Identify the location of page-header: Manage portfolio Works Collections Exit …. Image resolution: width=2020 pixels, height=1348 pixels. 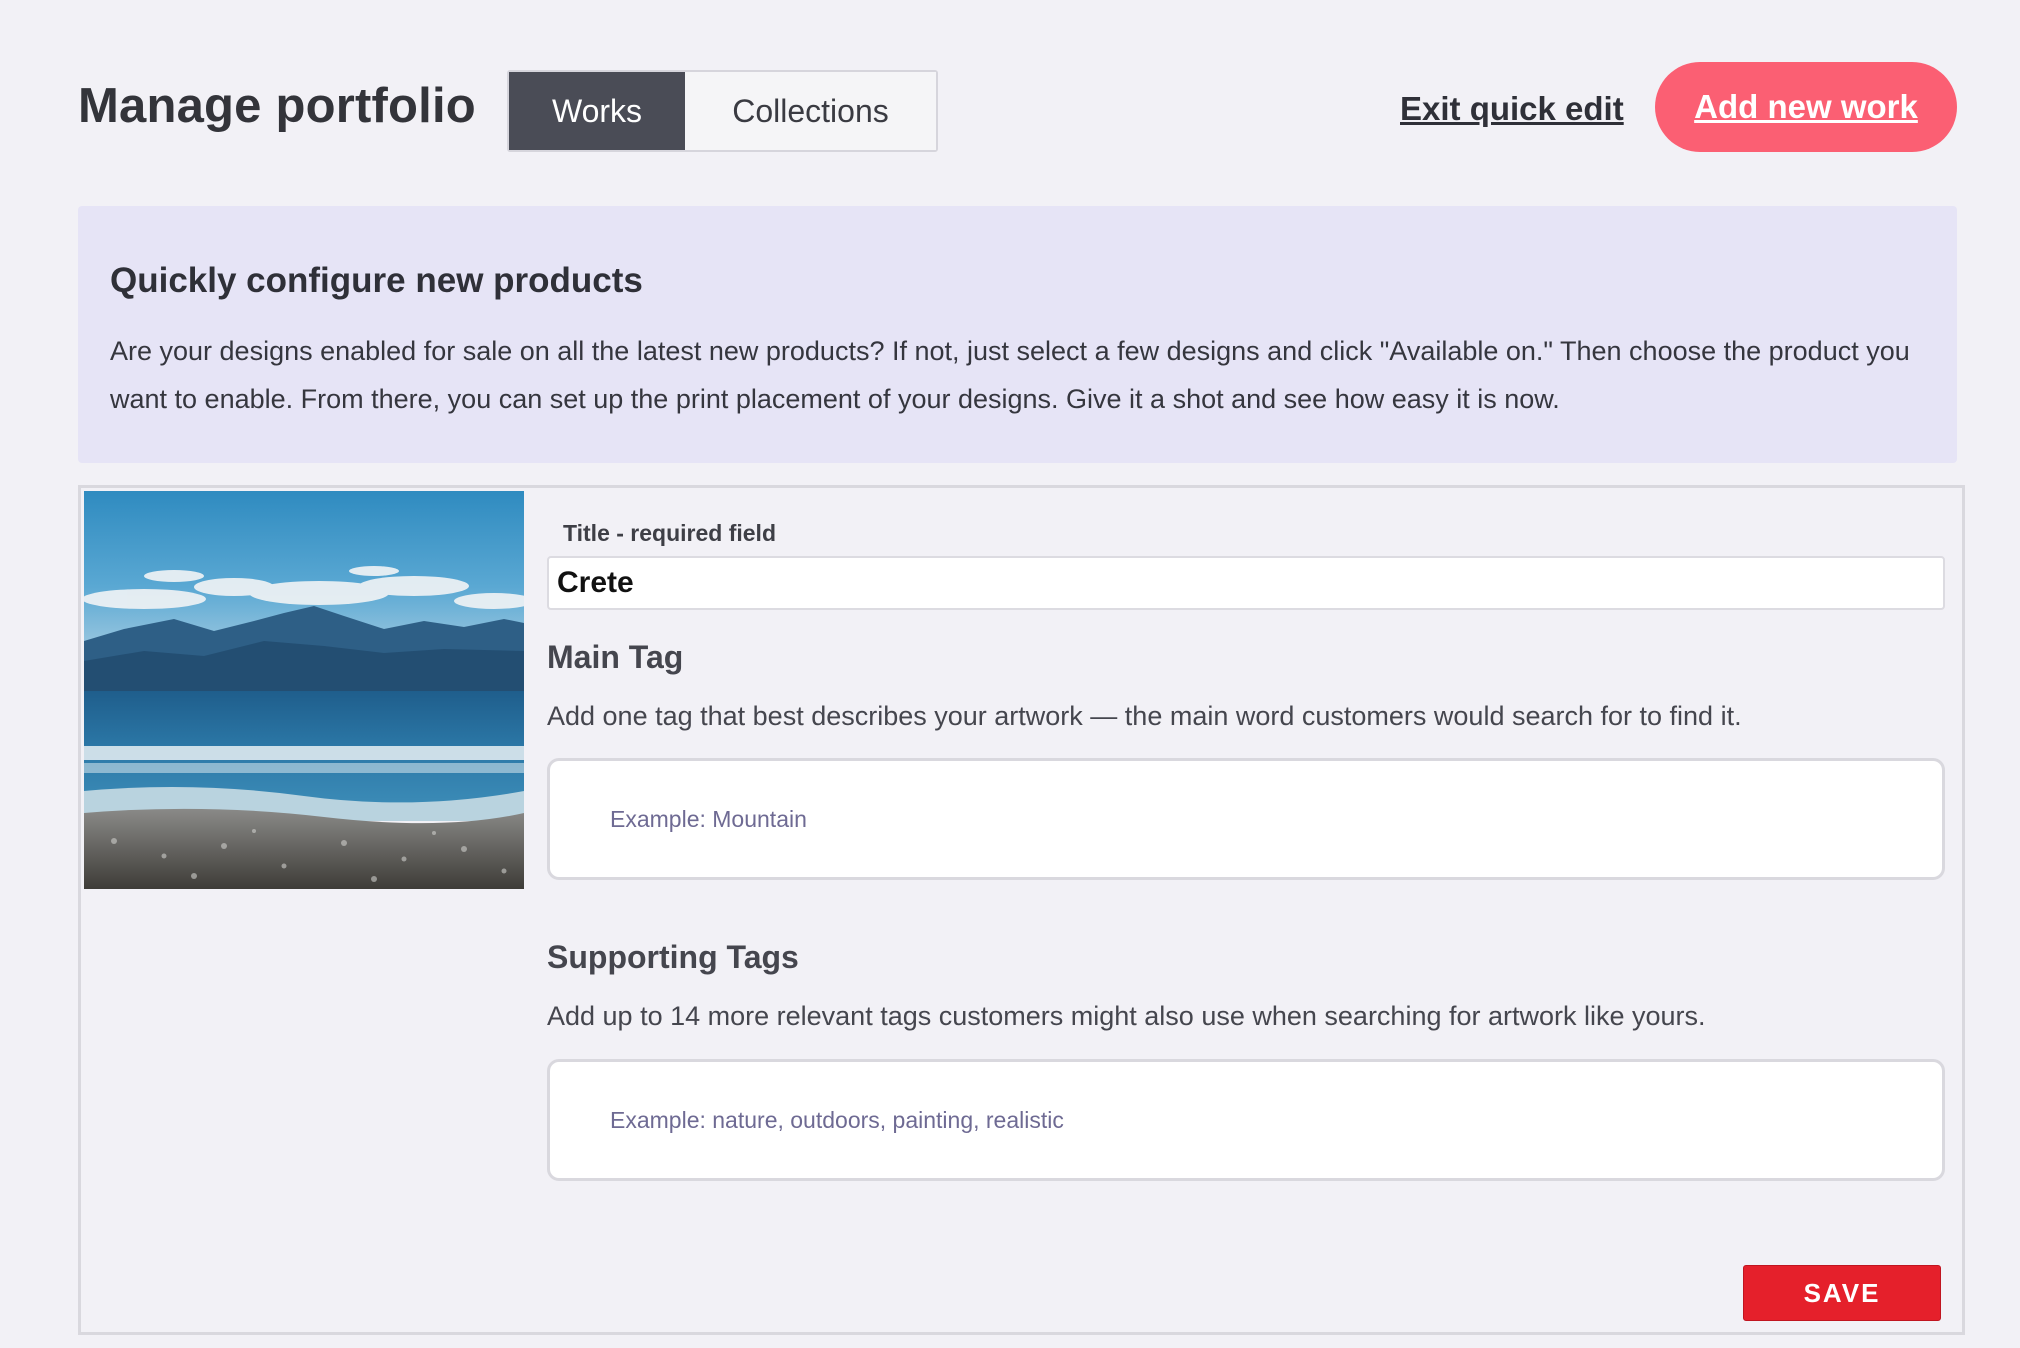
(1018, 108).